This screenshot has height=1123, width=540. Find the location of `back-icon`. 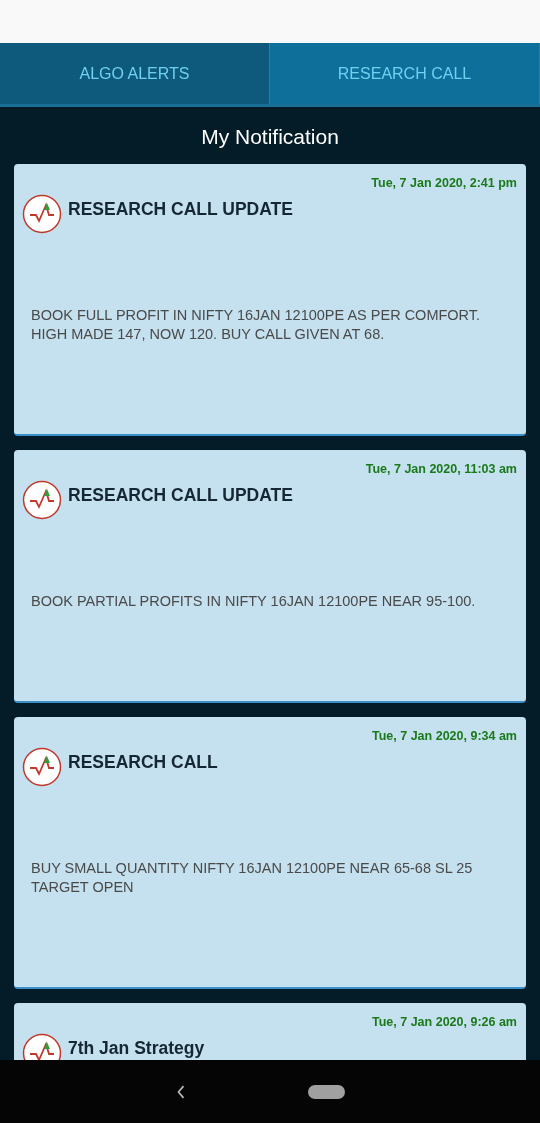

back-icon is located at coordinates (180, 1091).